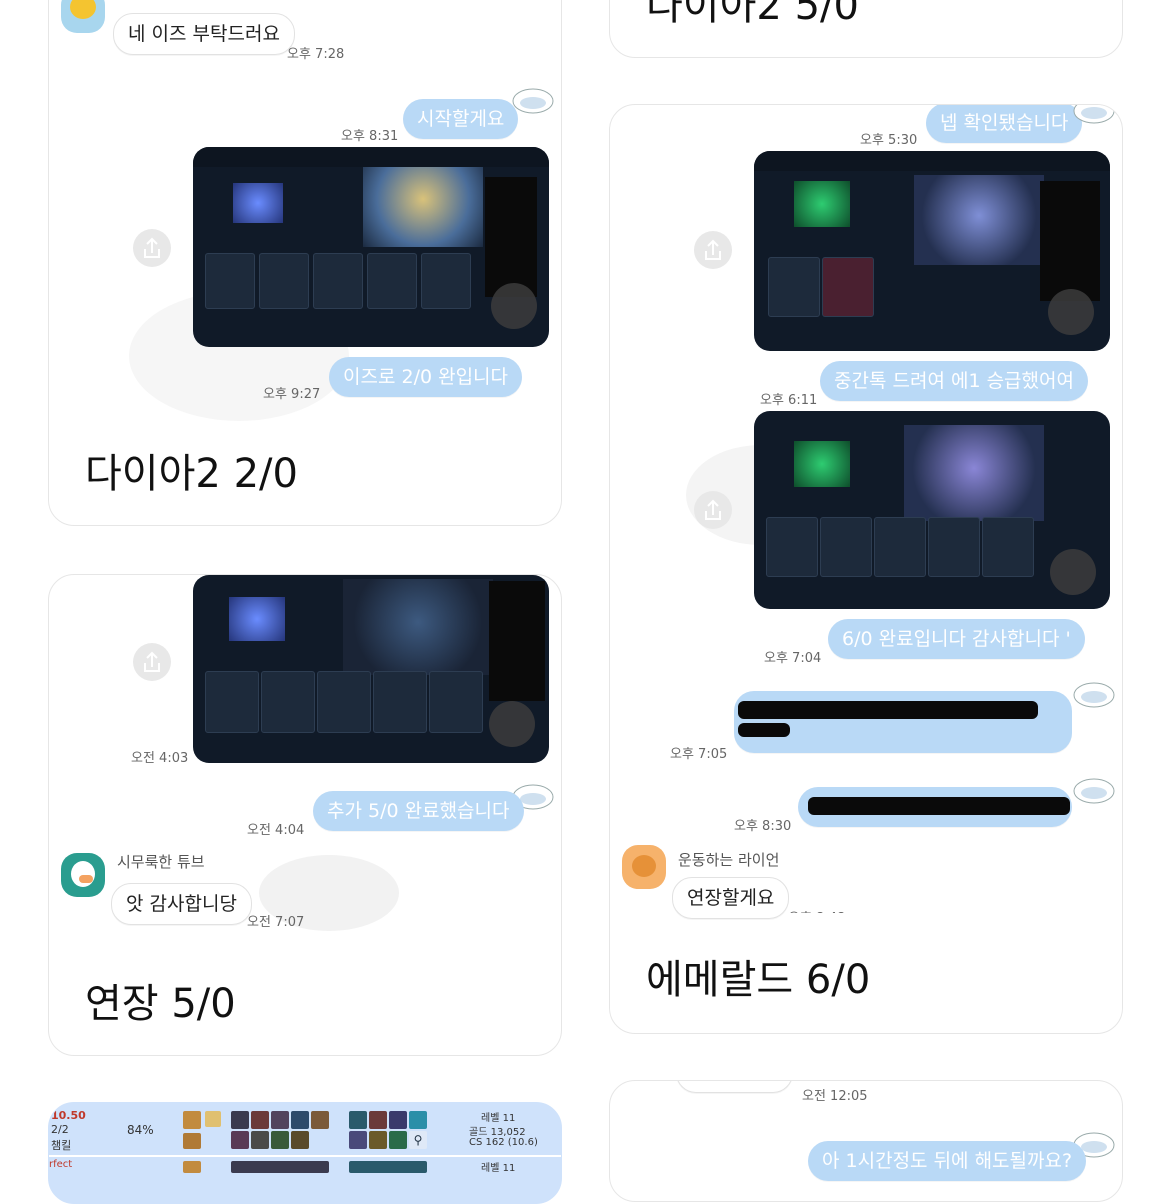 This screenshot has width=1170, height=1204. What do you see at coordinates (418, 811) in the screenshot?
I see `message-bubble: 추가 5/0 완료했습니다` at bounding box center [418, 811].